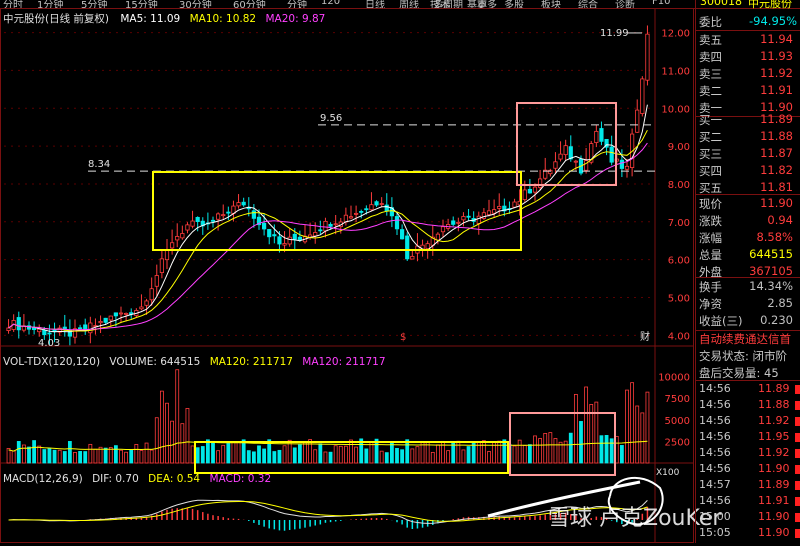  Describe the element at coordinates (344, 362) in the screenshot. I see `volume-ma120-b: MA120: 211717` at that location.